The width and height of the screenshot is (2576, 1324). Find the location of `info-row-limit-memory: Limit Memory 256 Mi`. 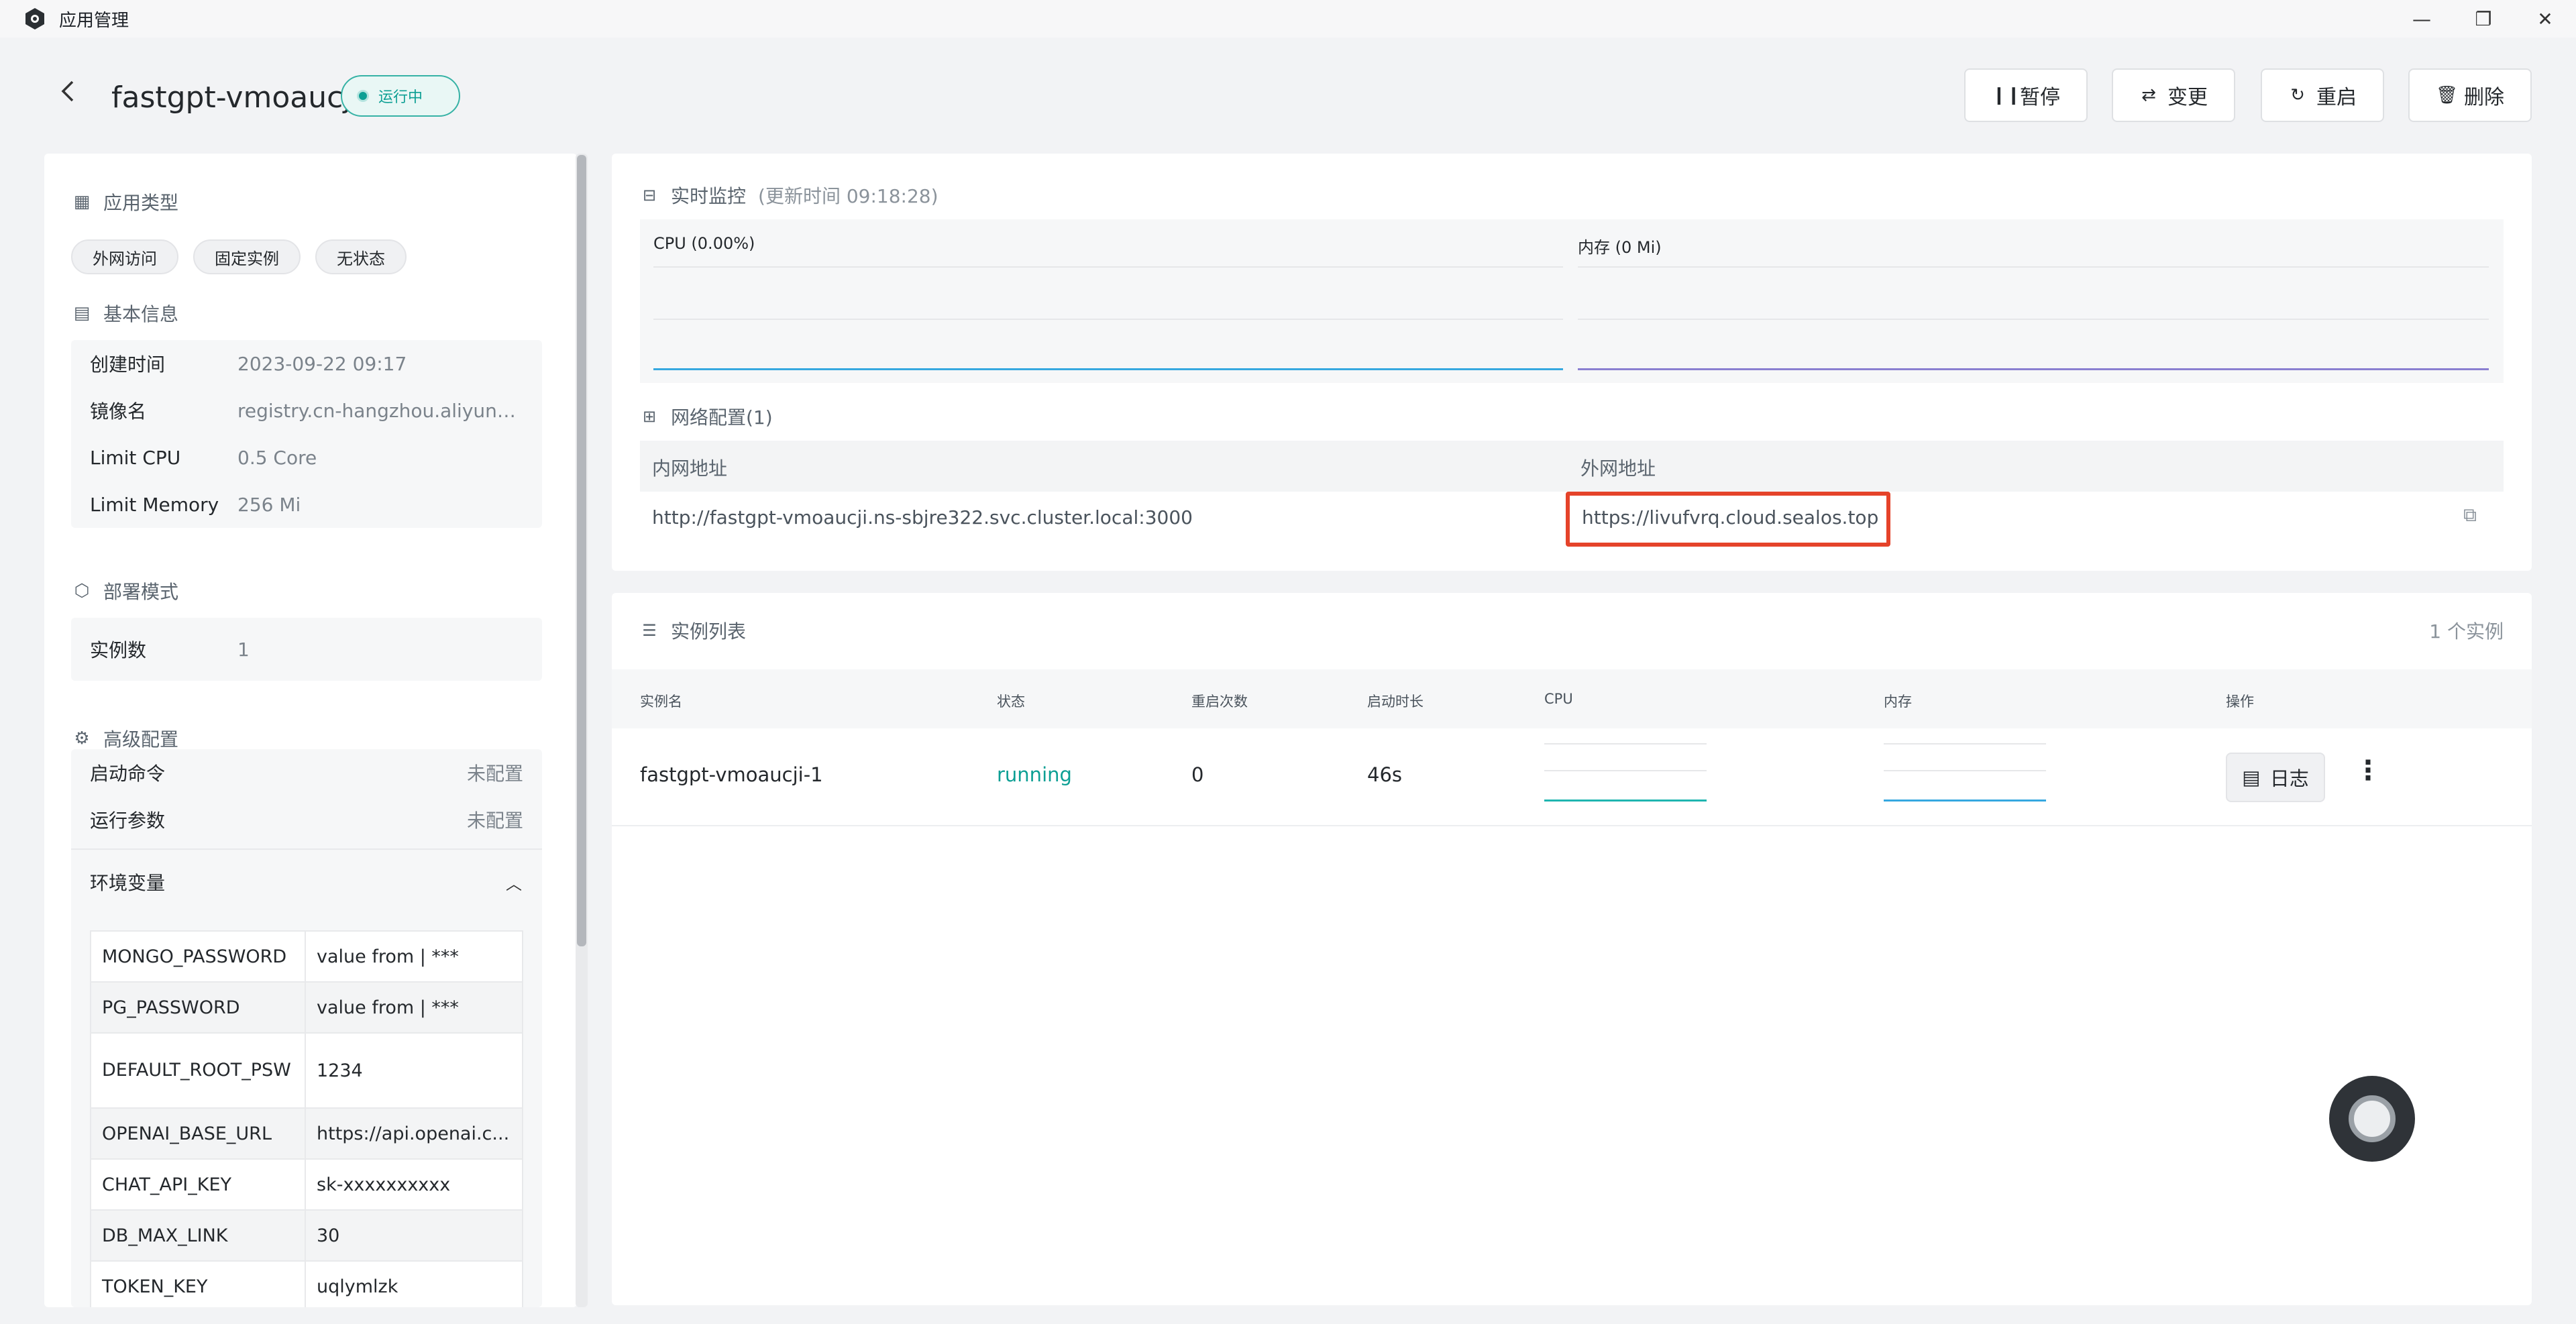

info-row-limit-memory: Limit Memory 256 Mi is located at coordinates (195, 504).